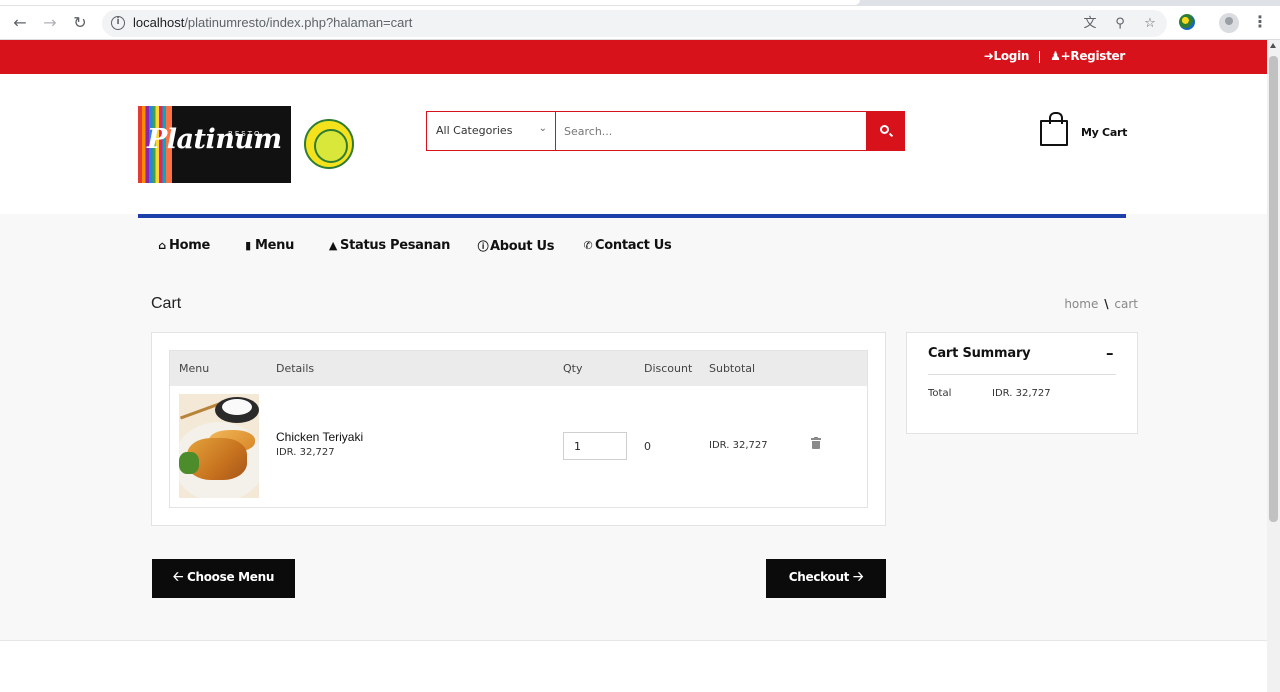 The image size is (1280, 692). I want to click on nav-accent-line, so click(632, 216).